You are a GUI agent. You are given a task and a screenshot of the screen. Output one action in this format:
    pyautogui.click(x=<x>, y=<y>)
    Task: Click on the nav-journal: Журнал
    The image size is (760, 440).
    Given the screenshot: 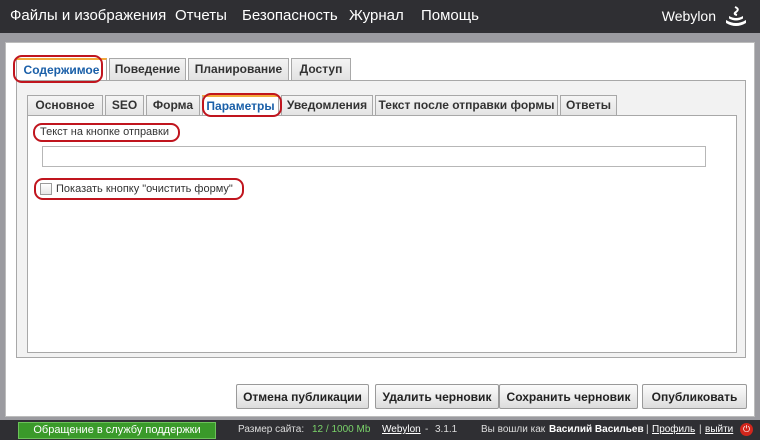 What is the action you would take?
    pyautogui.click(x=376, y=15)
    